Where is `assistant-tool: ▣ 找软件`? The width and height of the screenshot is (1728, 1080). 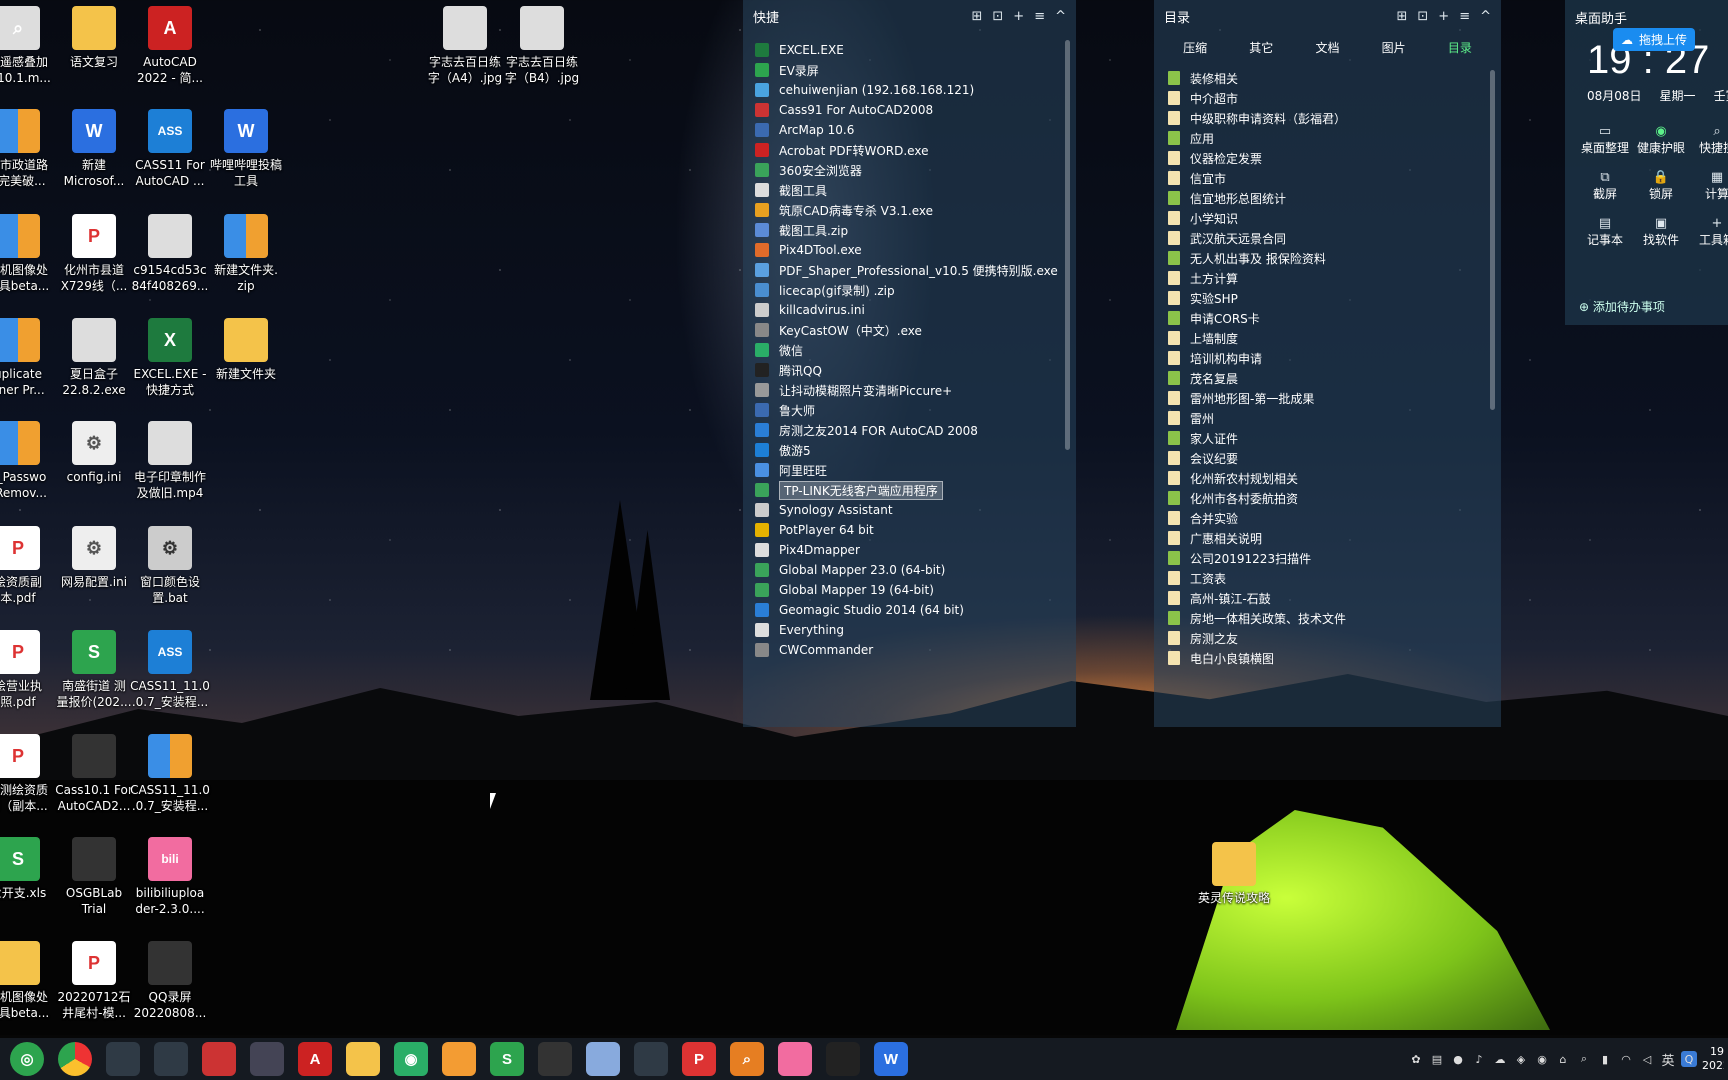
assistant-tool: ▣ 找软件 is located at coordinates (1661, 232).